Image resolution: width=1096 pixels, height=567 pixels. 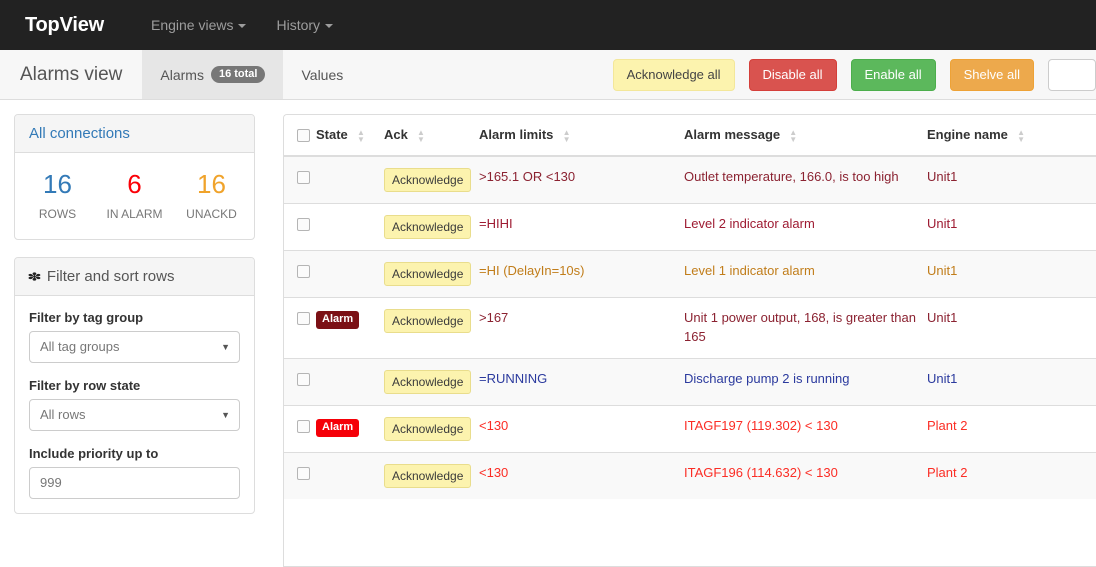 I want to click on header-ack-label: Ack, so click(x=396, y=134).